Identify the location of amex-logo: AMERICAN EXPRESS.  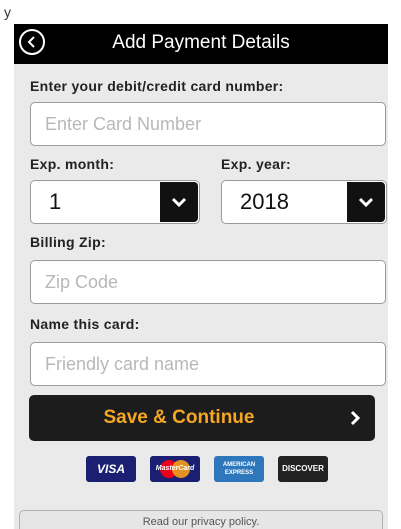
(239, 469).